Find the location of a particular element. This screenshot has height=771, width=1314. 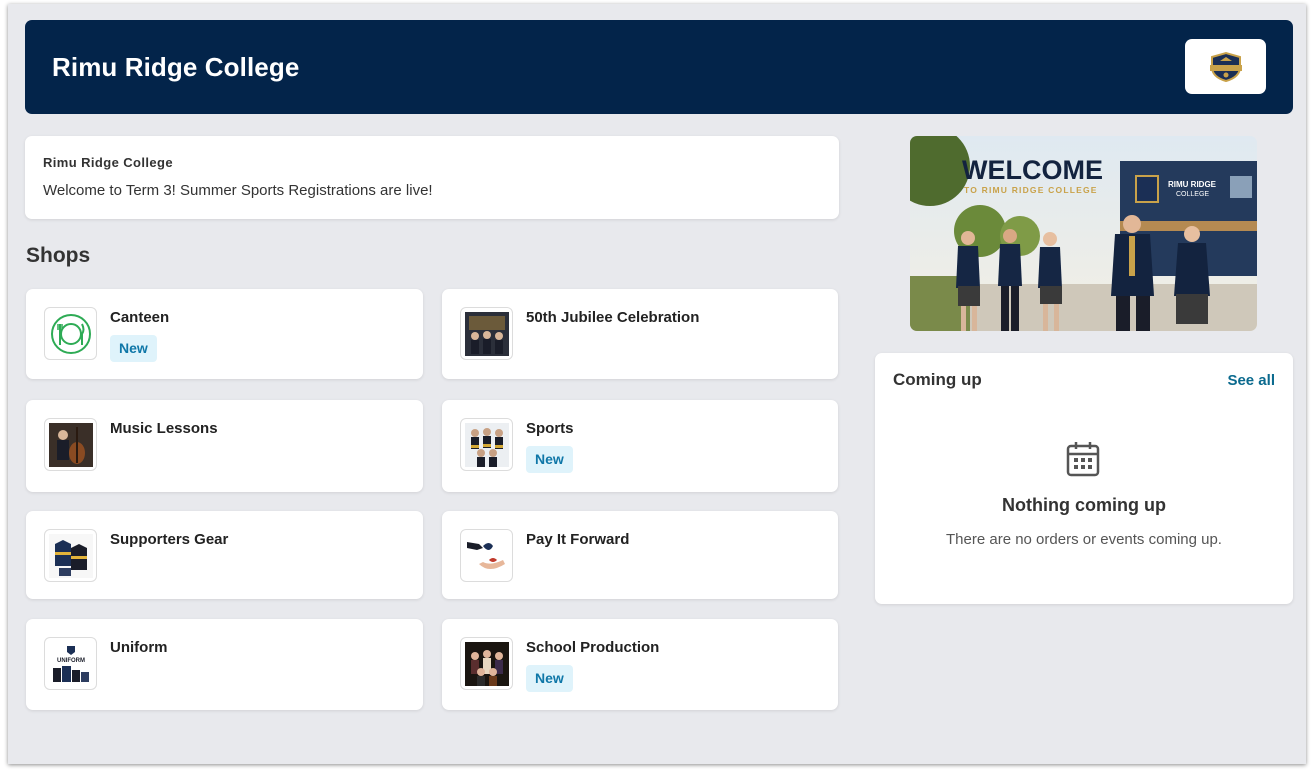

shop-card-music-lessons: Music Lessons is located at coordinates (224, 446).